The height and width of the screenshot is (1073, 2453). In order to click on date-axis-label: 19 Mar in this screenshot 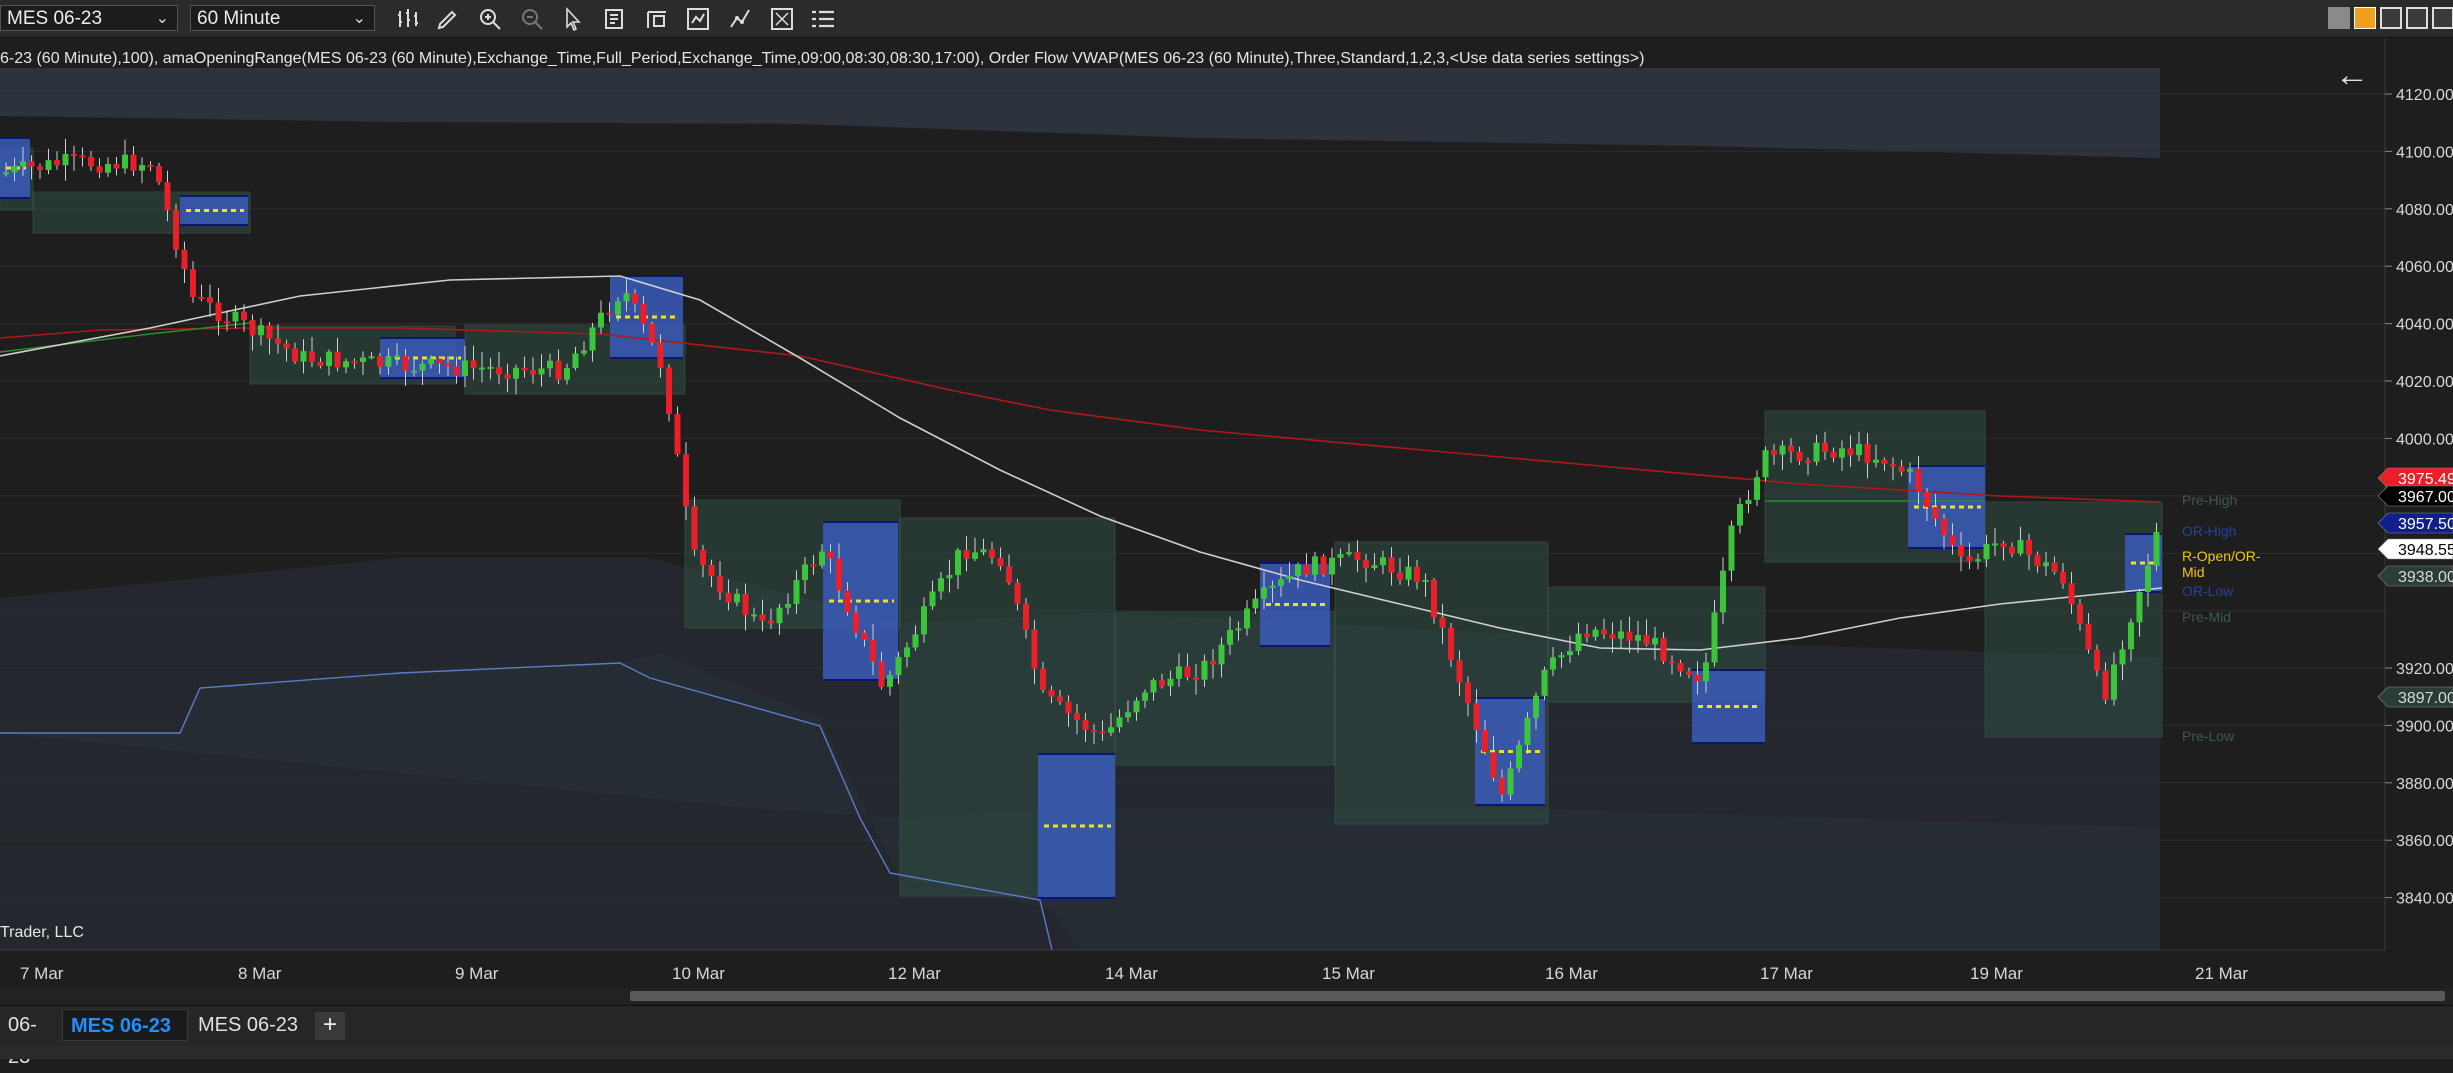, I will do `click(1996, 973)`.